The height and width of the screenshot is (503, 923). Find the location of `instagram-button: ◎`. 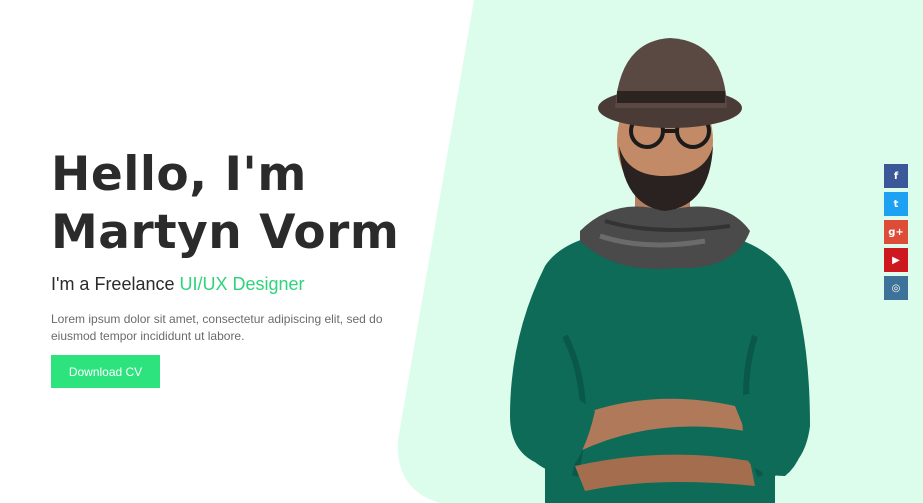

instagram-button: ◎ is located at coordinates (896, 288).